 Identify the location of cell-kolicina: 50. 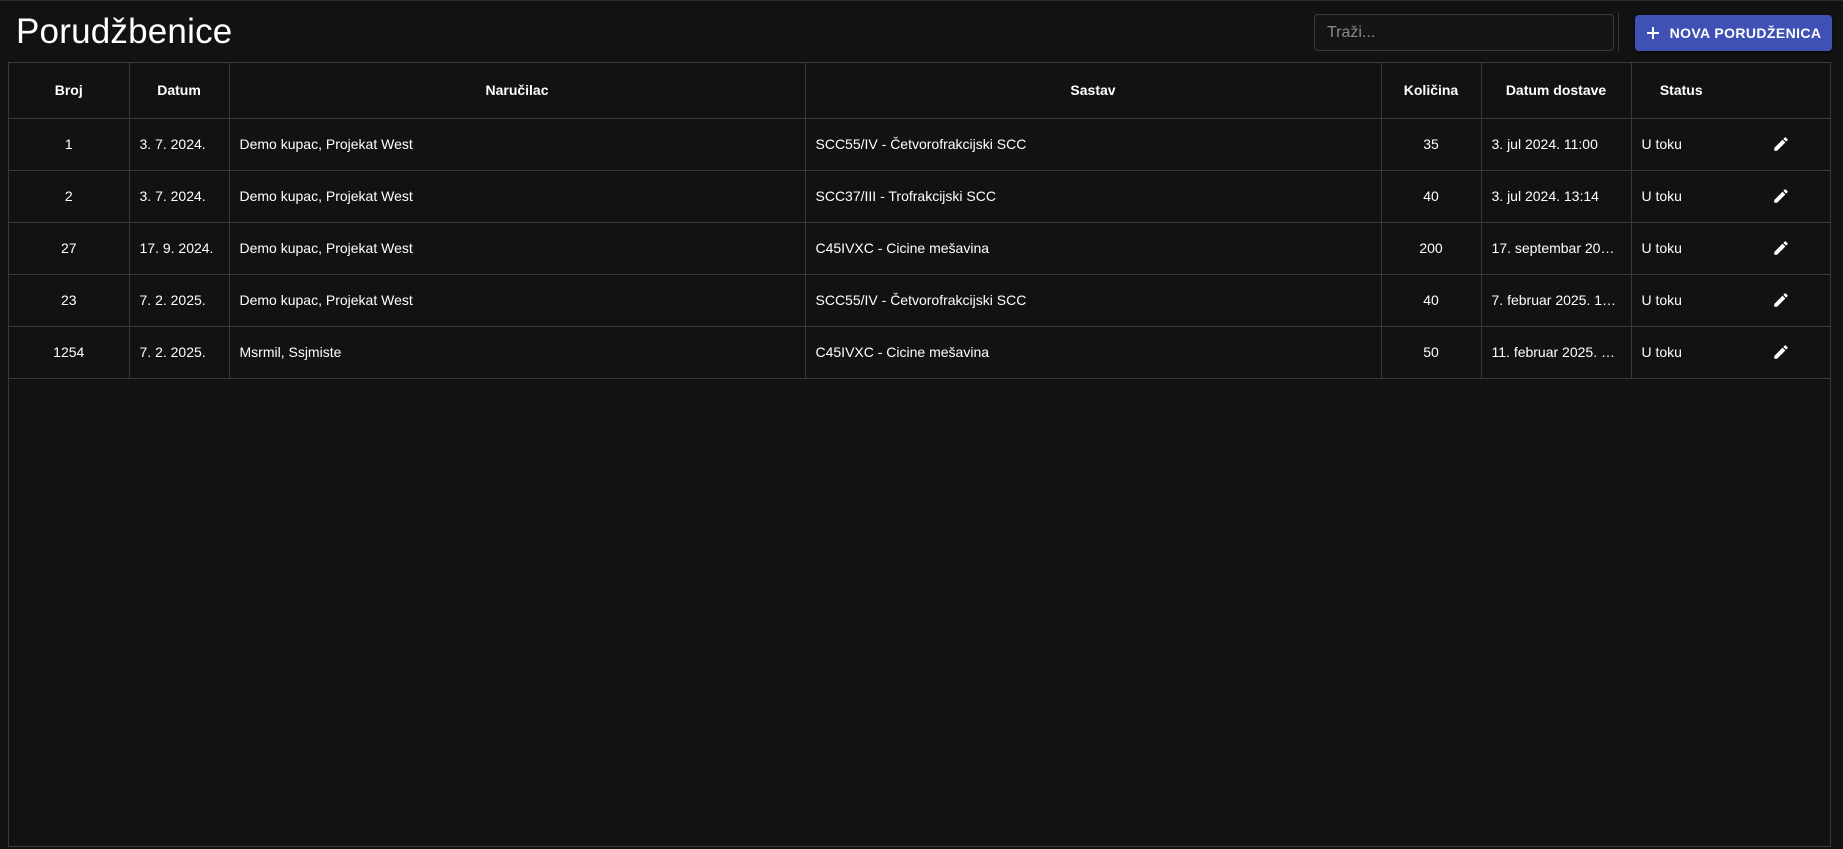
(1431, 352).